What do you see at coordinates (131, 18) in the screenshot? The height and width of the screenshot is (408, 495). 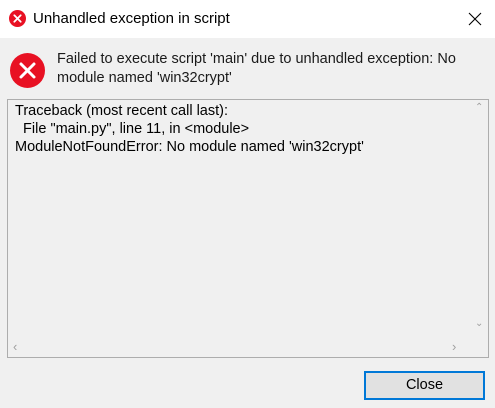 I see `window-title: Unhandled exception in script` at bounding box center [131, 18].